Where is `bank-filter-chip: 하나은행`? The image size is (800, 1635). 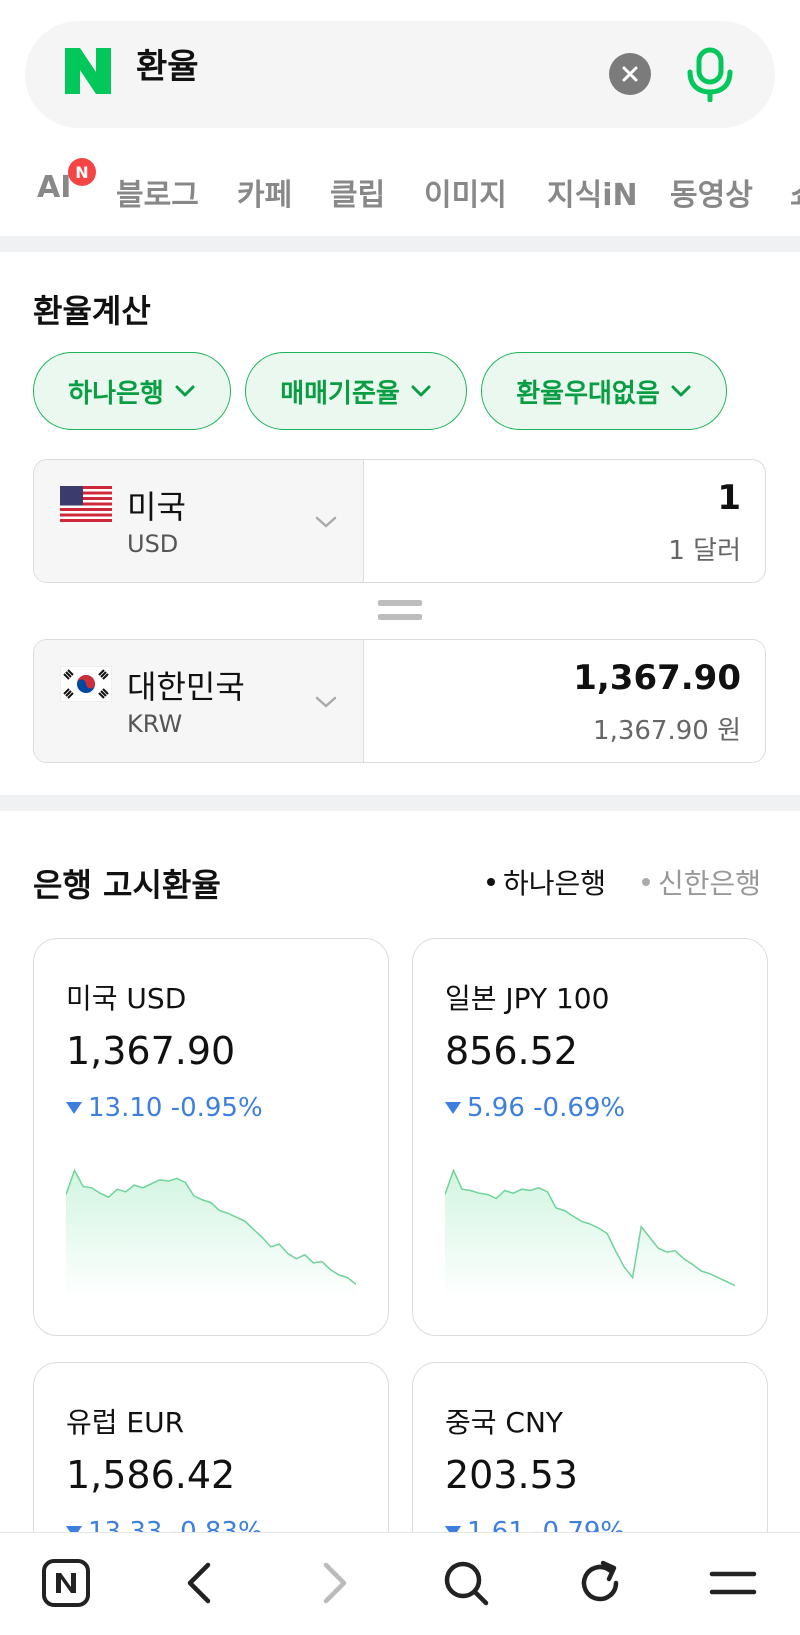 bank-filter-chip: 하나은행 is located at coordinates (132, 391).